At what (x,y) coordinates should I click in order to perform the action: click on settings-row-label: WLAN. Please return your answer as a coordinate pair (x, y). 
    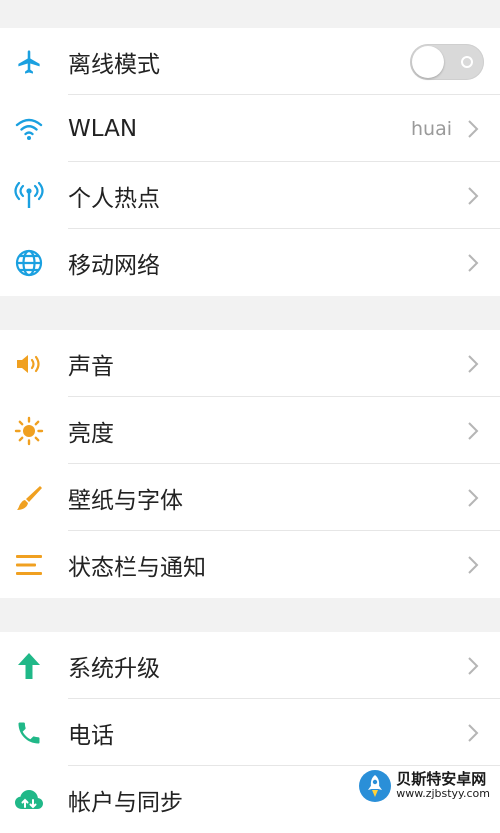
    Looking at the image, I should click on (103, 128).